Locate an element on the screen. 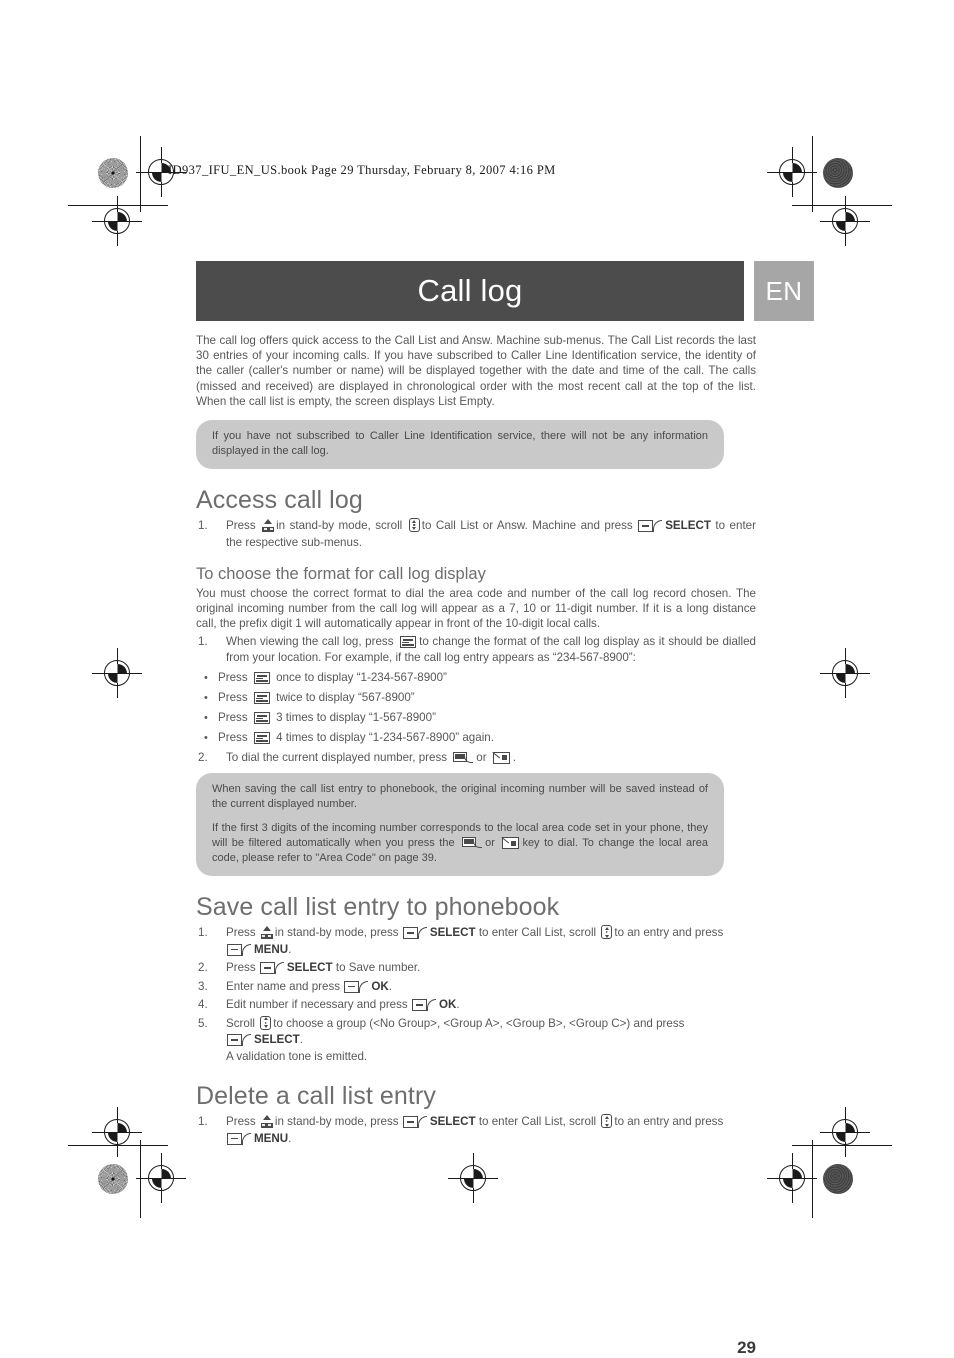  key-label-menu: MENU is located at coordinates (271, 949).